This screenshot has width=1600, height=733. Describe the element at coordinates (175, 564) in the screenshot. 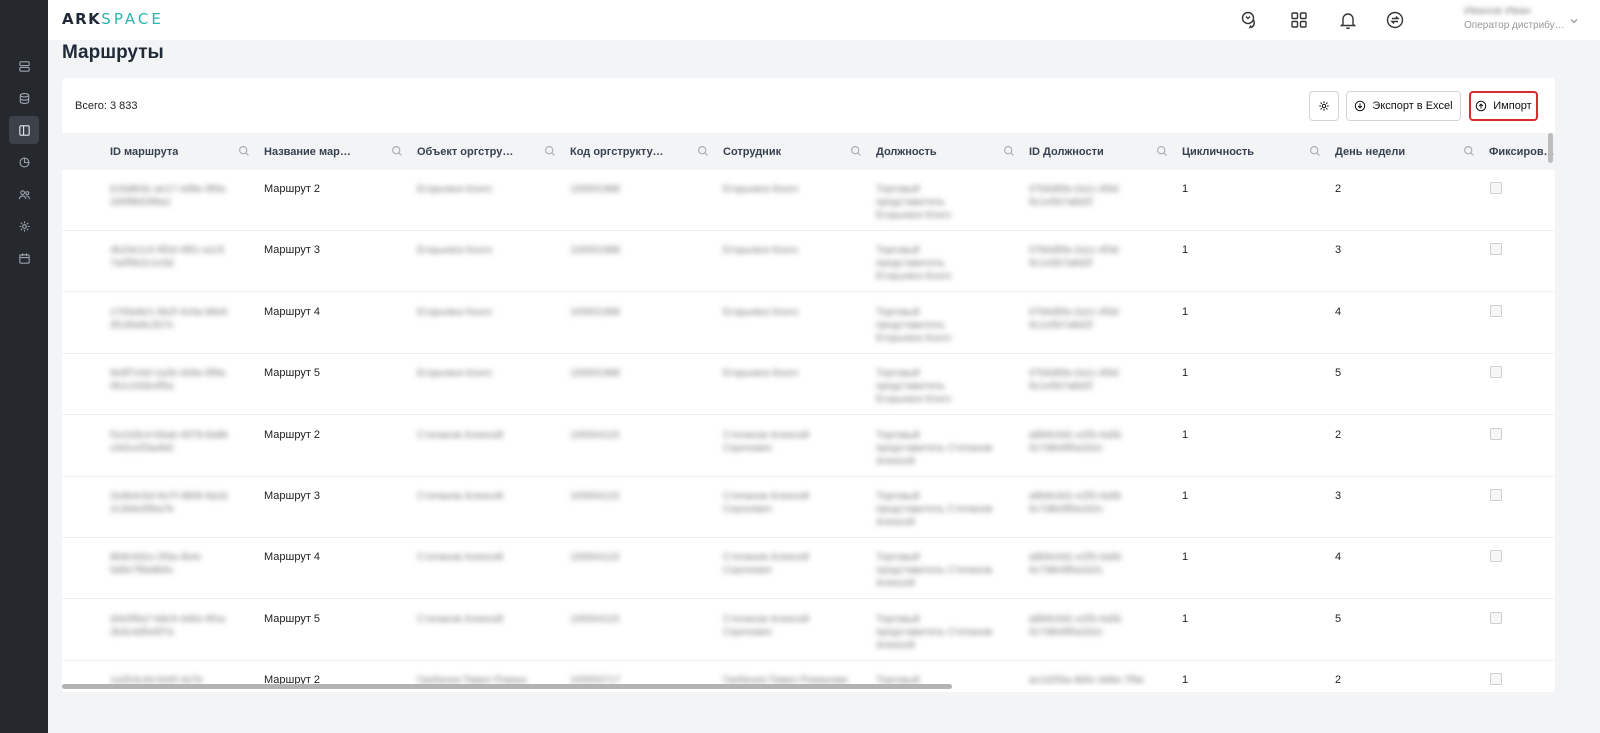

I see `cell-route-id: 8b9c0d1e-2f3a-4b4c 5d6e7f8a9b0c` at that location.